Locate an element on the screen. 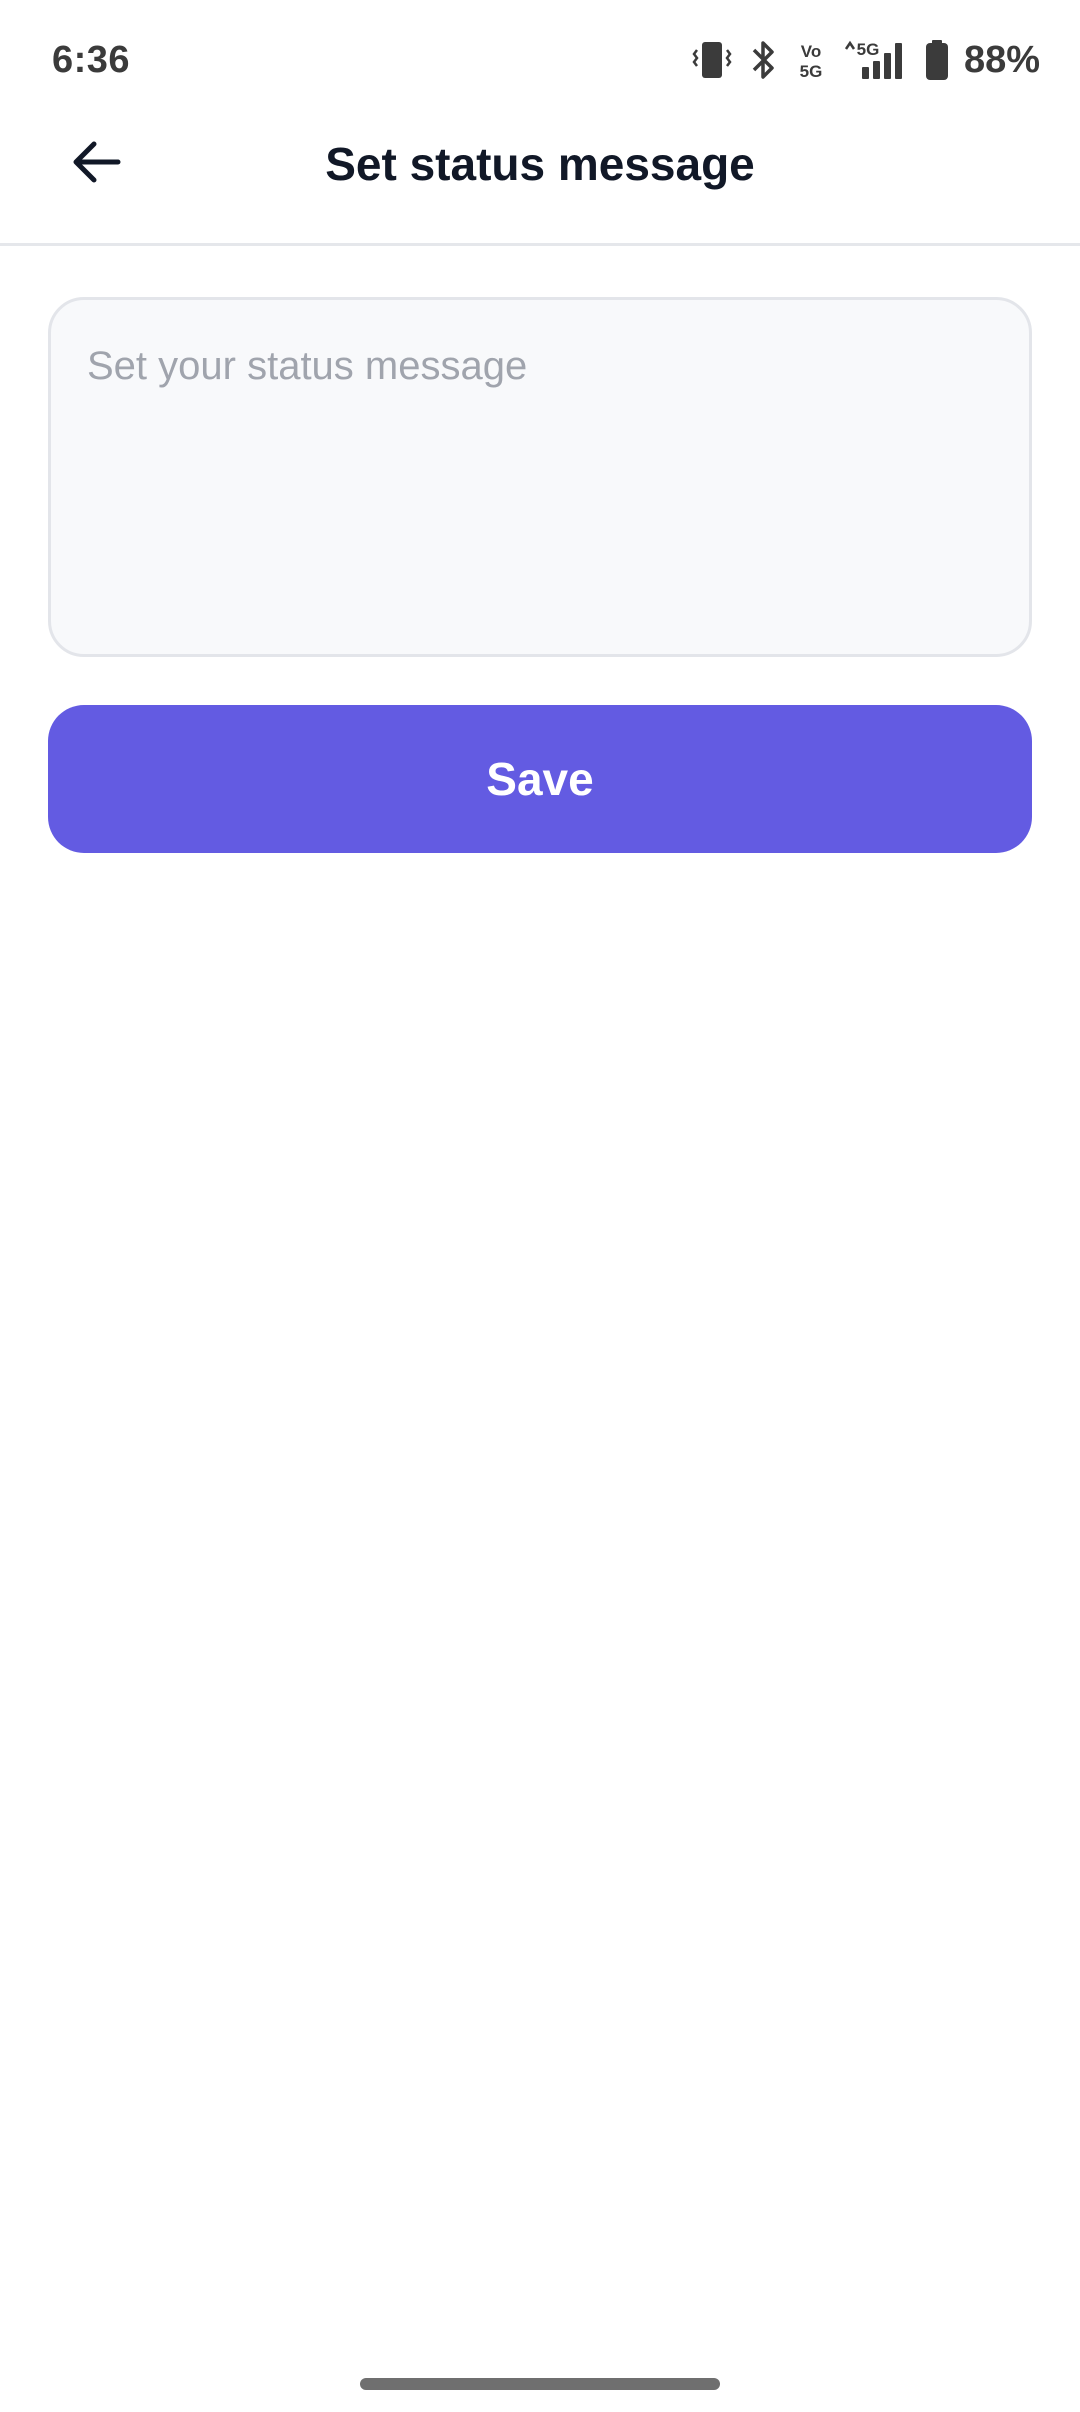  volte-label-top: Vo is located at coordinates (811, 51).